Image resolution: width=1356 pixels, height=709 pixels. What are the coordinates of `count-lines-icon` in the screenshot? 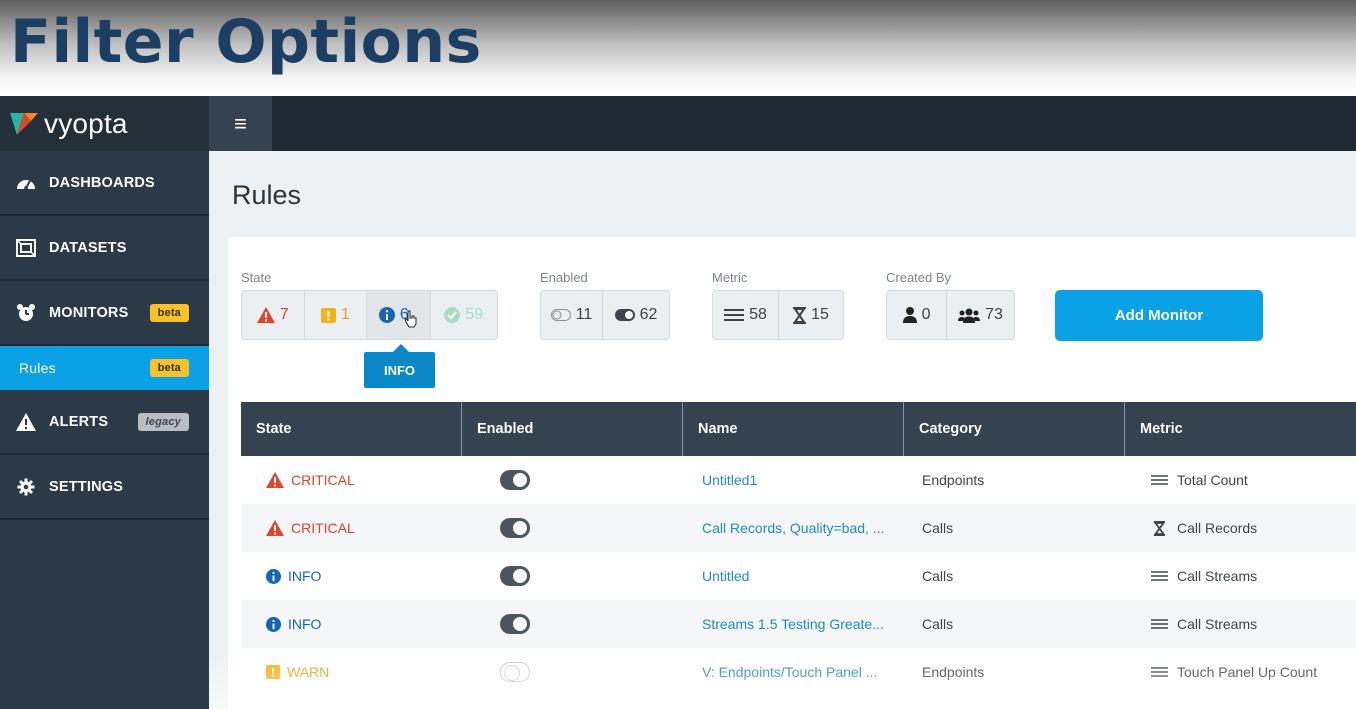 It's located at (1159, 624).